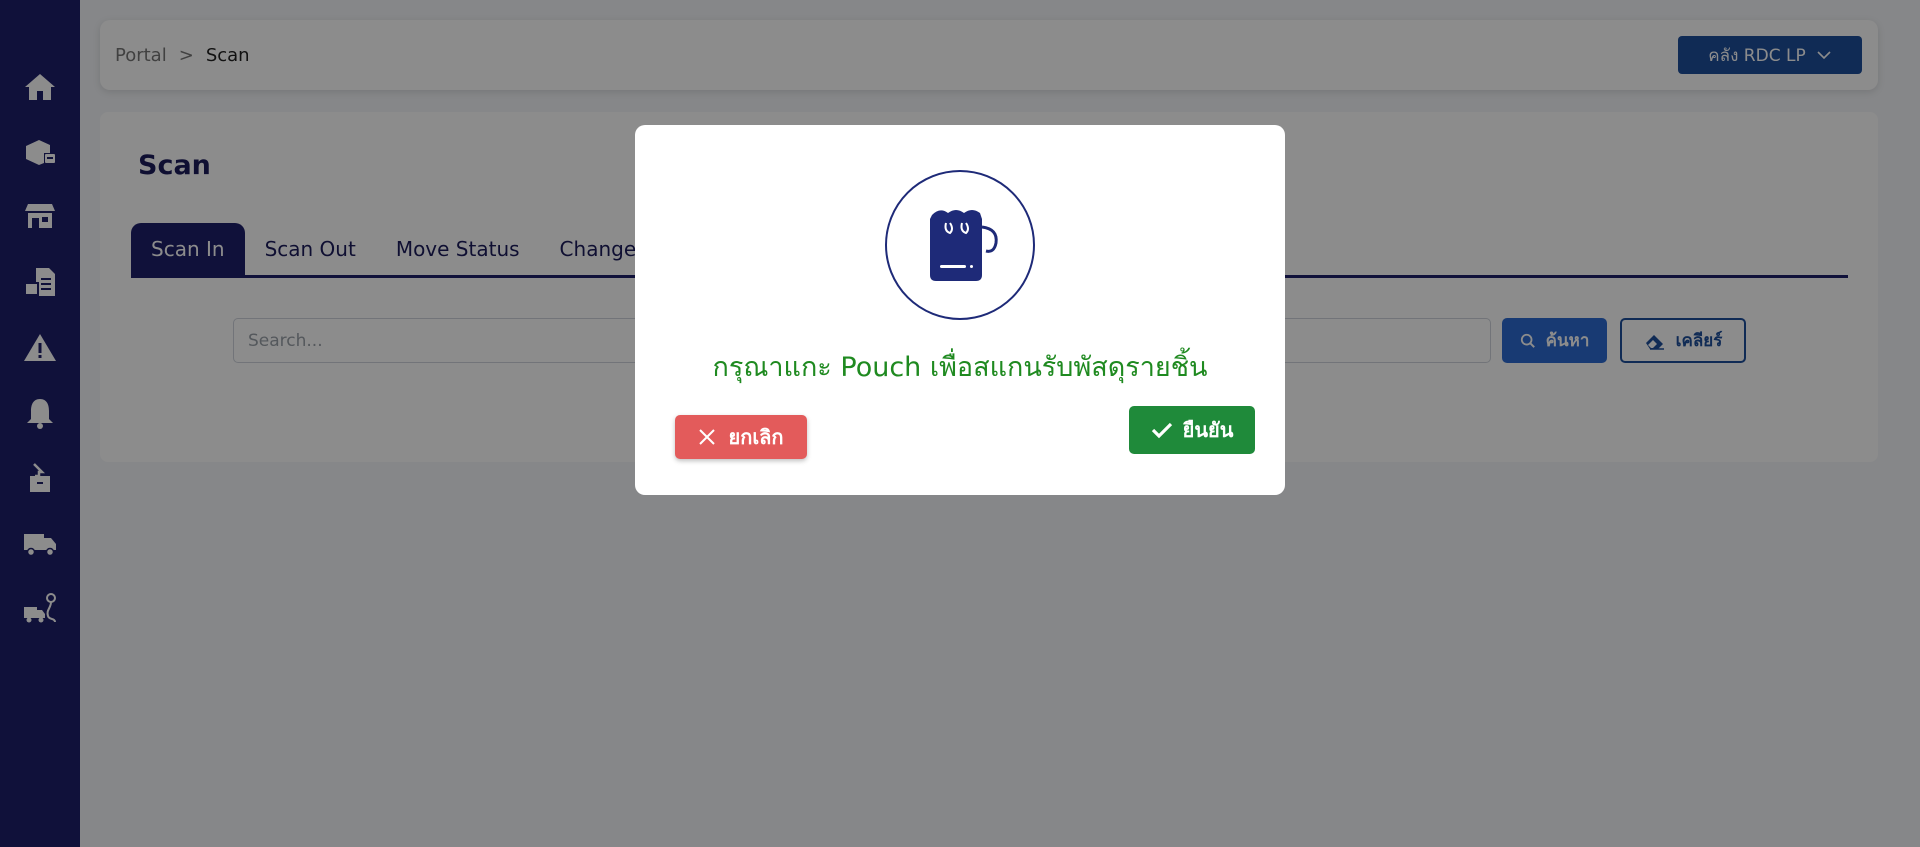 The height and width of the screenshot is (847, 1920). I want to click on cancel-button-label: ยกเลิก, so click(756, 437).